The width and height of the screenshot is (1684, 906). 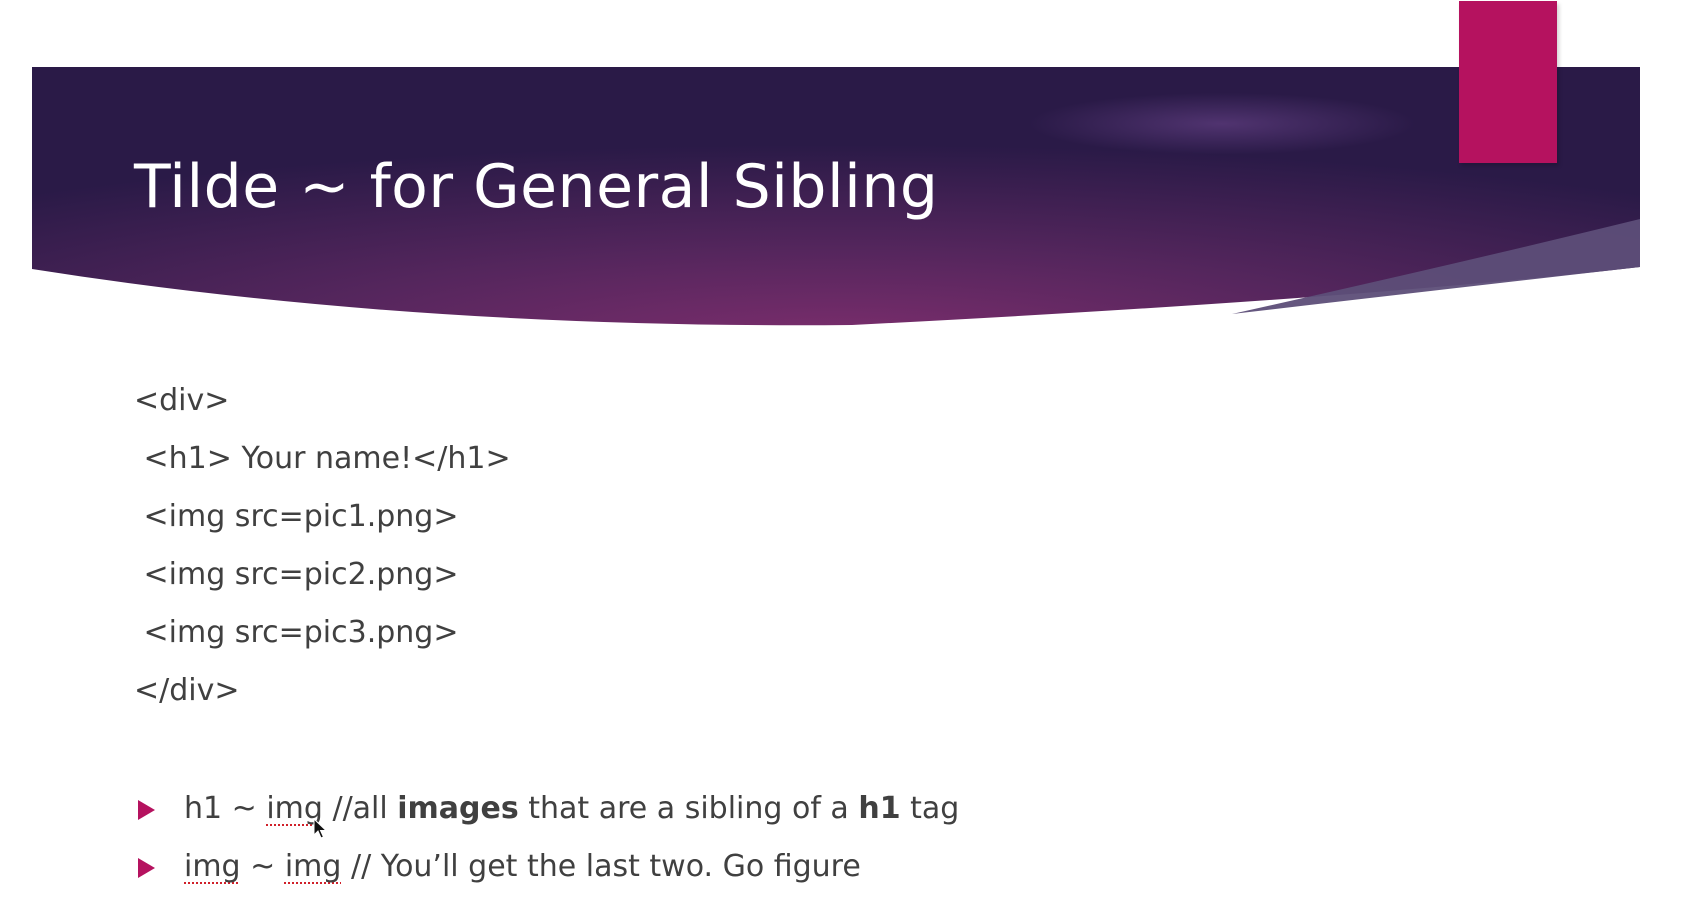 What do you see at coordinates (879, 808) in the screenshot?
I see `bold-text: h1` at bounding box center [879, 808].